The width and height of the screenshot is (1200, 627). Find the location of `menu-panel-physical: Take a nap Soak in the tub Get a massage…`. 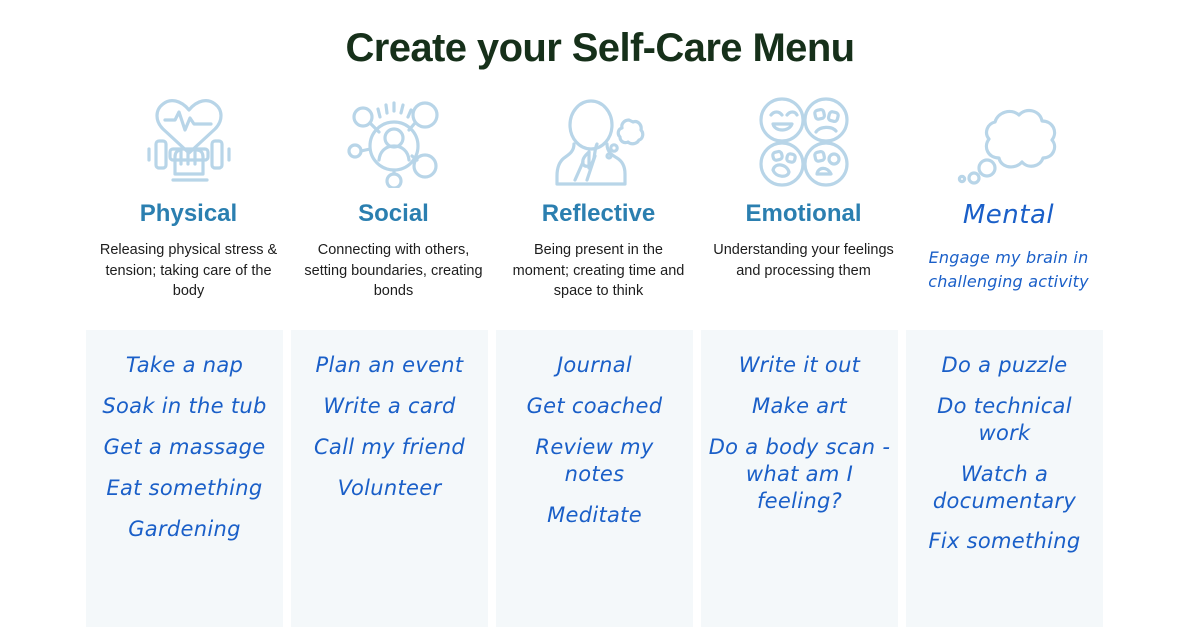

menu-panel-physical: Take a nap Soak in the tub Get a massage… is located at coordinates (184, 478).